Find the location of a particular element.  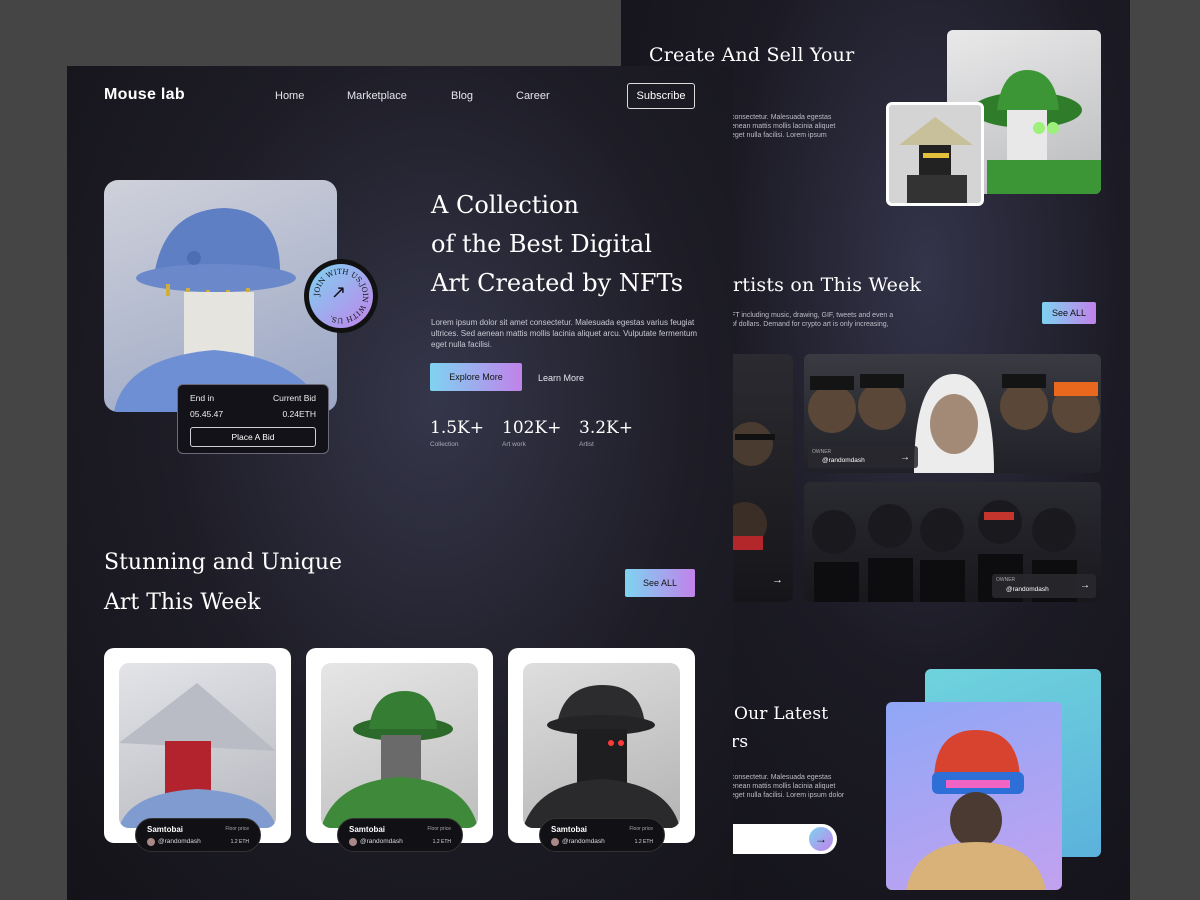

end-in-label: End in is located at coordinates (202, 398).